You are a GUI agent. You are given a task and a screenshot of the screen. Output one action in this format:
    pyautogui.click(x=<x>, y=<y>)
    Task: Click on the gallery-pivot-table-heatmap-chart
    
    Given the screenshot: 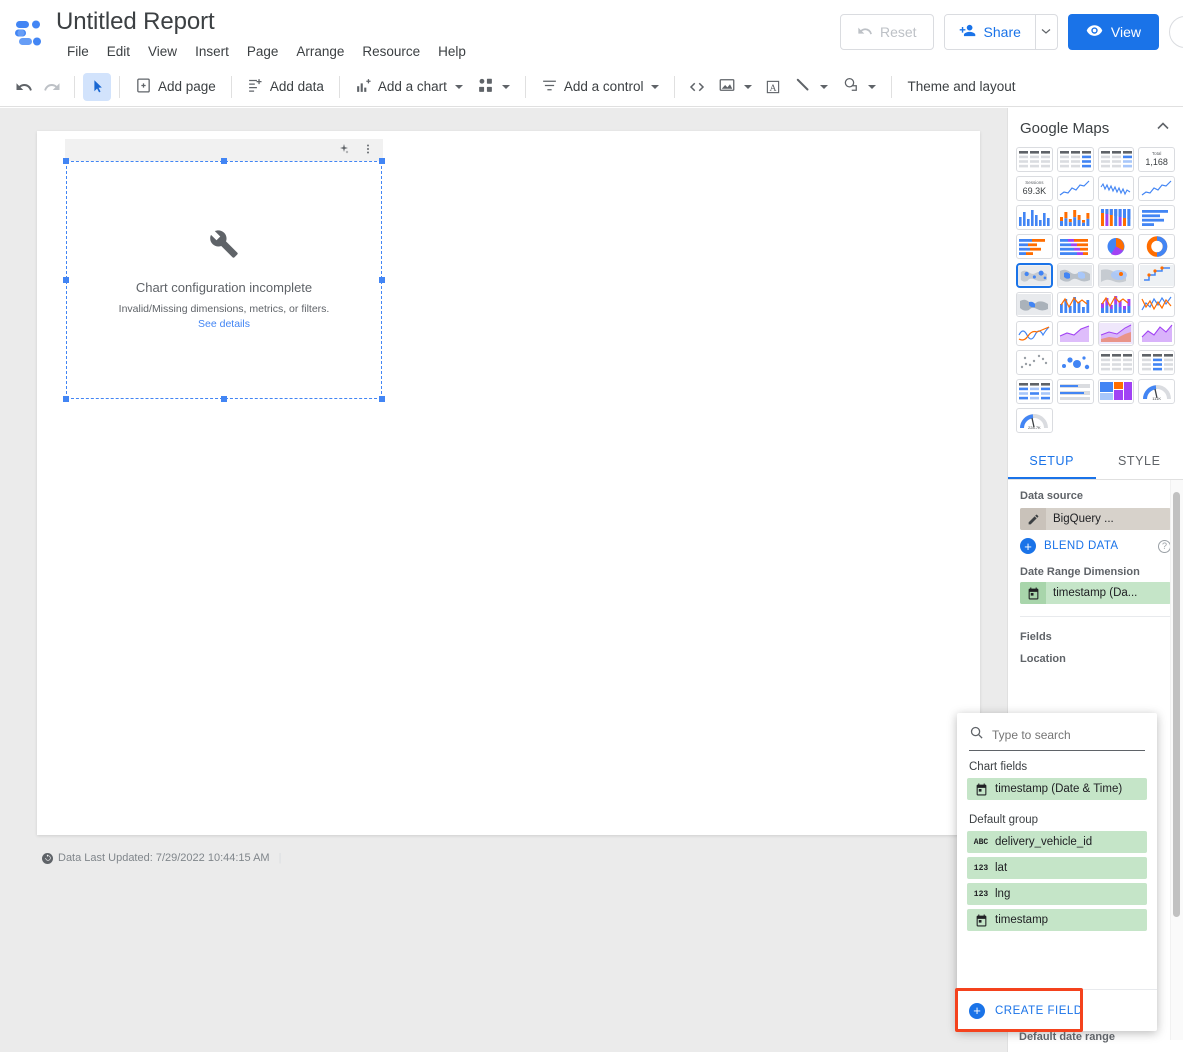 What is the action you would take?
    pyautogui.click(x=1034, y=391)
    